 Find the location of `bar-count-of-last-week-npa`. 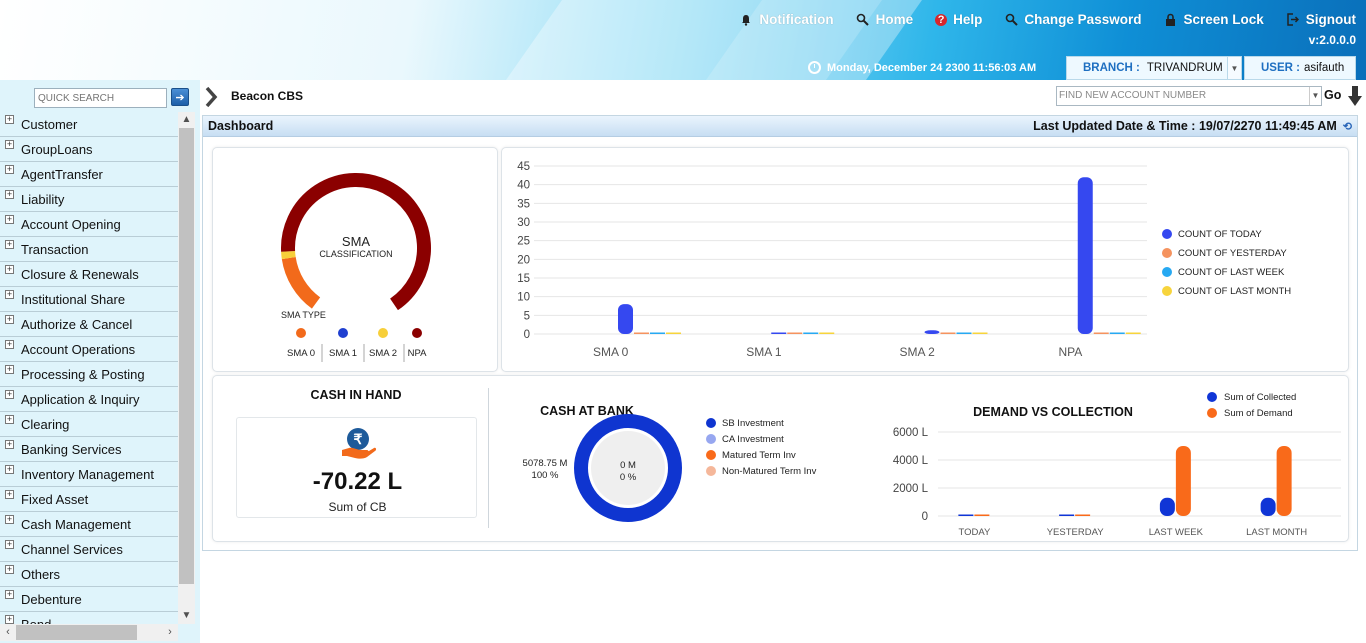

bar-count-of-last-week-npa is located at coordinates (1117, 333).